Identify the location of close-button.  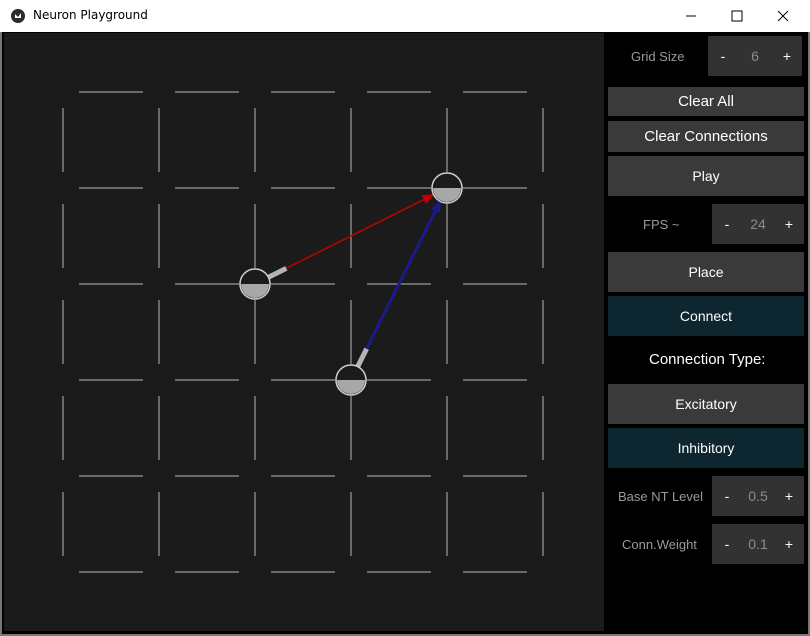
(783, 16).